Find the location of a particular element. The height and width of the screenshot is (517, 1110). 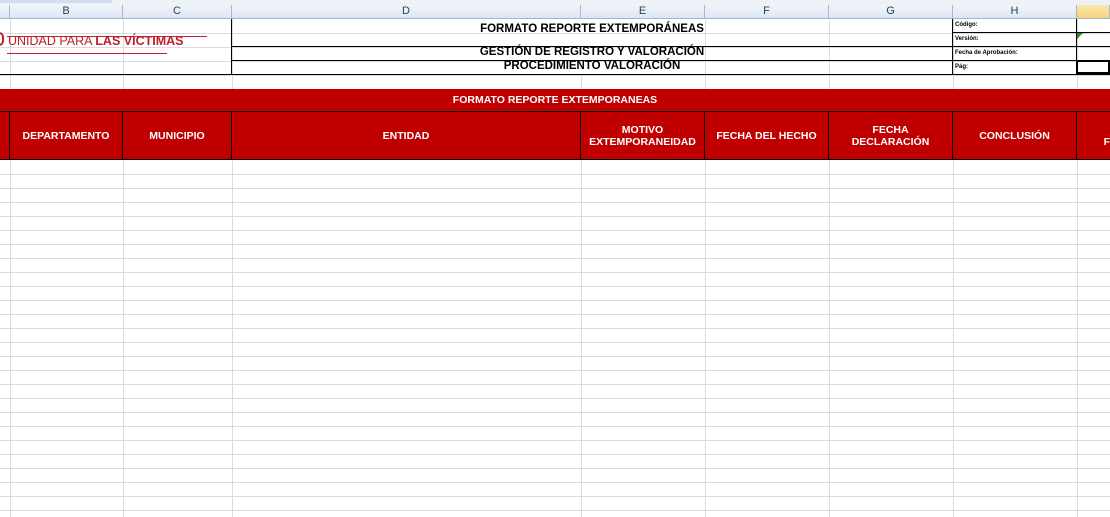

logo-text: UNIDAD PARA LAS VÍCTIMAS is located at coordinates (96, 41).